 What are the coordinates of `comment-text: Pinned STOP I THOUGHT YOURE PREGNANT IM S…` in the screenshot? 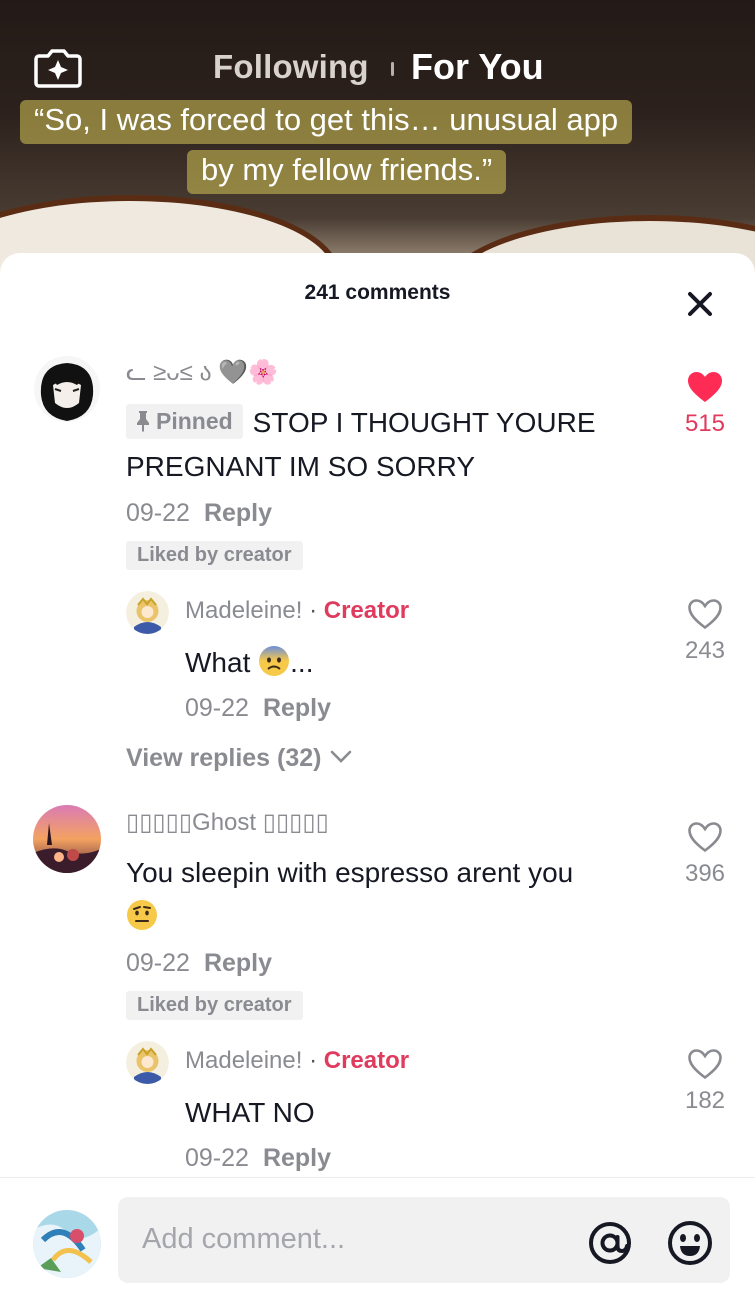 It's located at (396, 445).